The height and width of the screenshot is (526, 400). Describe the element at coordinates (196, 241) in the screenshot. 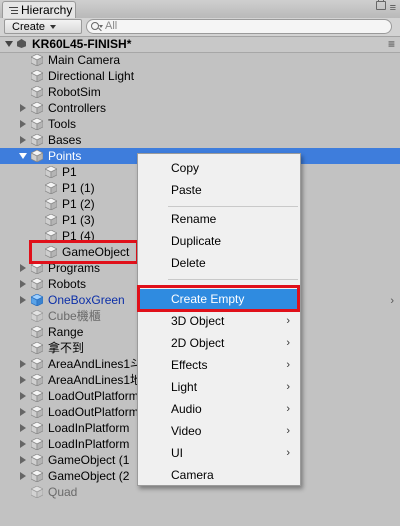

I see `menu-item-label: Duplicate` at that location.